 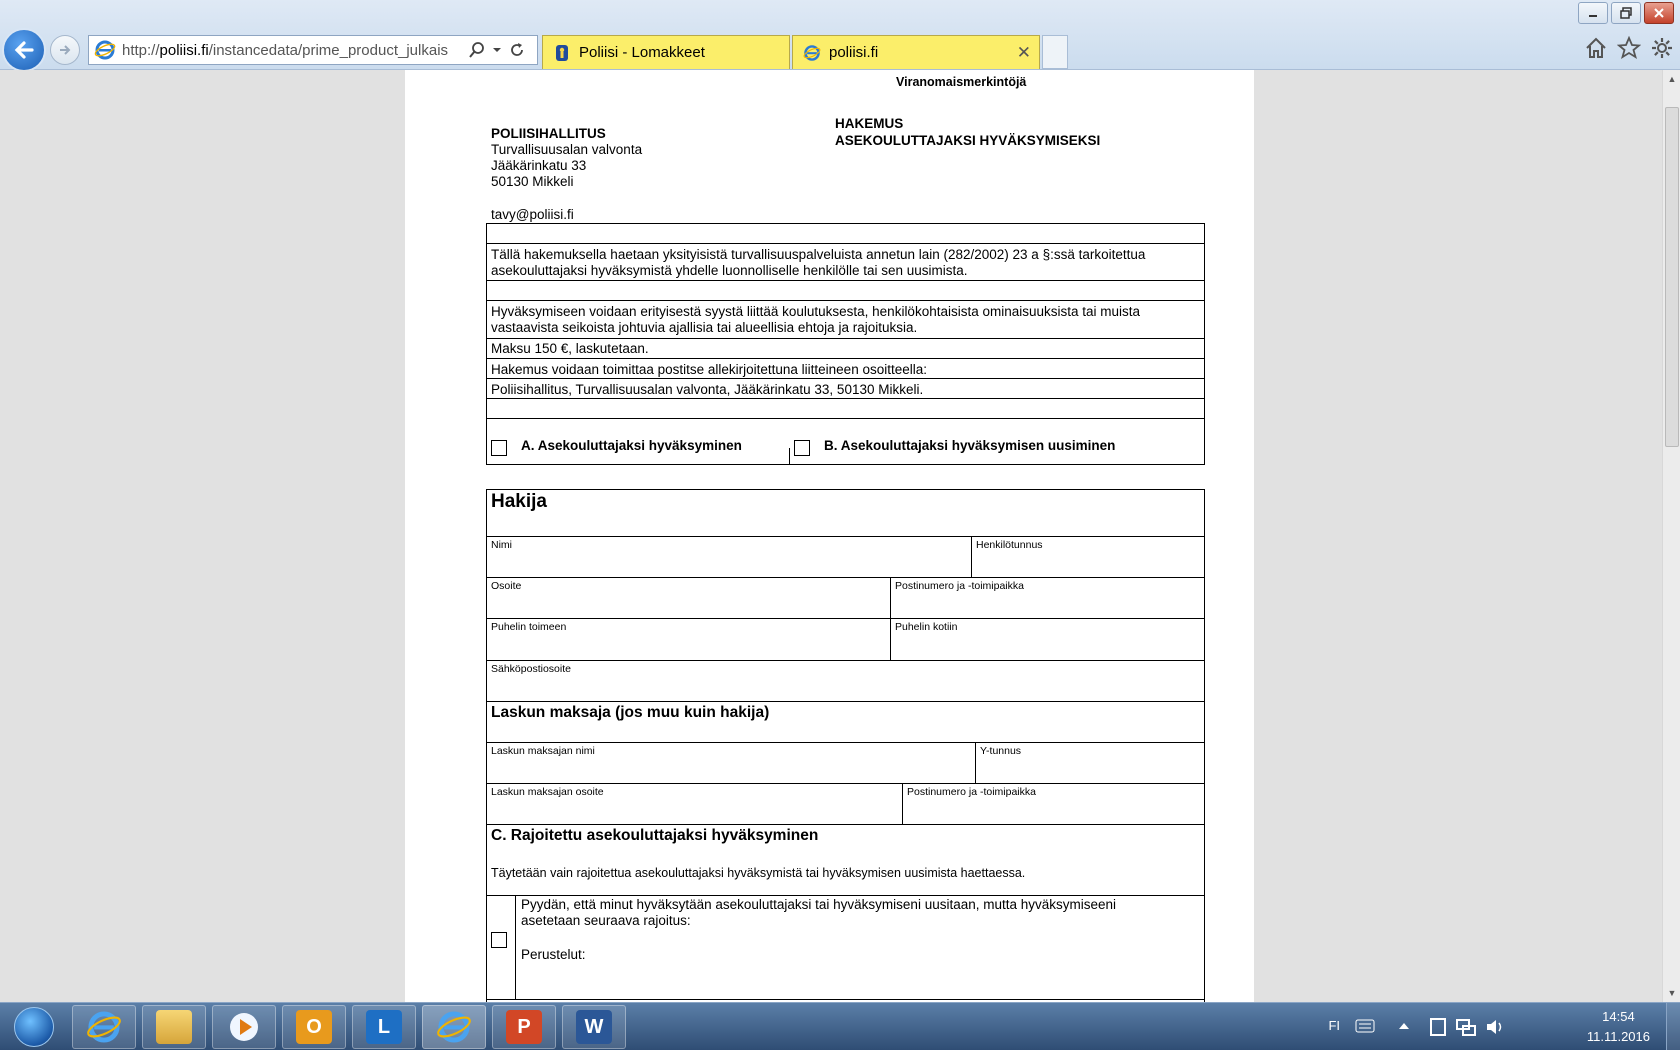 I want to click on clock-time: 14:54, so click(x=1618, y=1016).